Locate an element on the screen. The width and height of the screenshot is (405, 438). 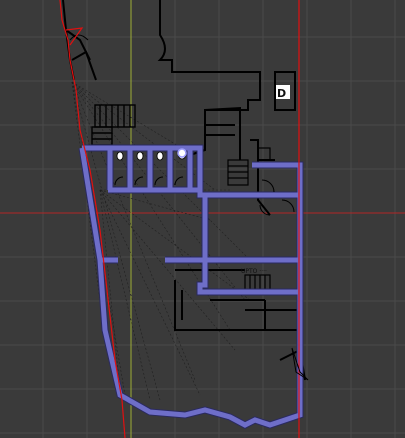
stair-note-label: UPTO ···· is located at coordinates (254, 271).